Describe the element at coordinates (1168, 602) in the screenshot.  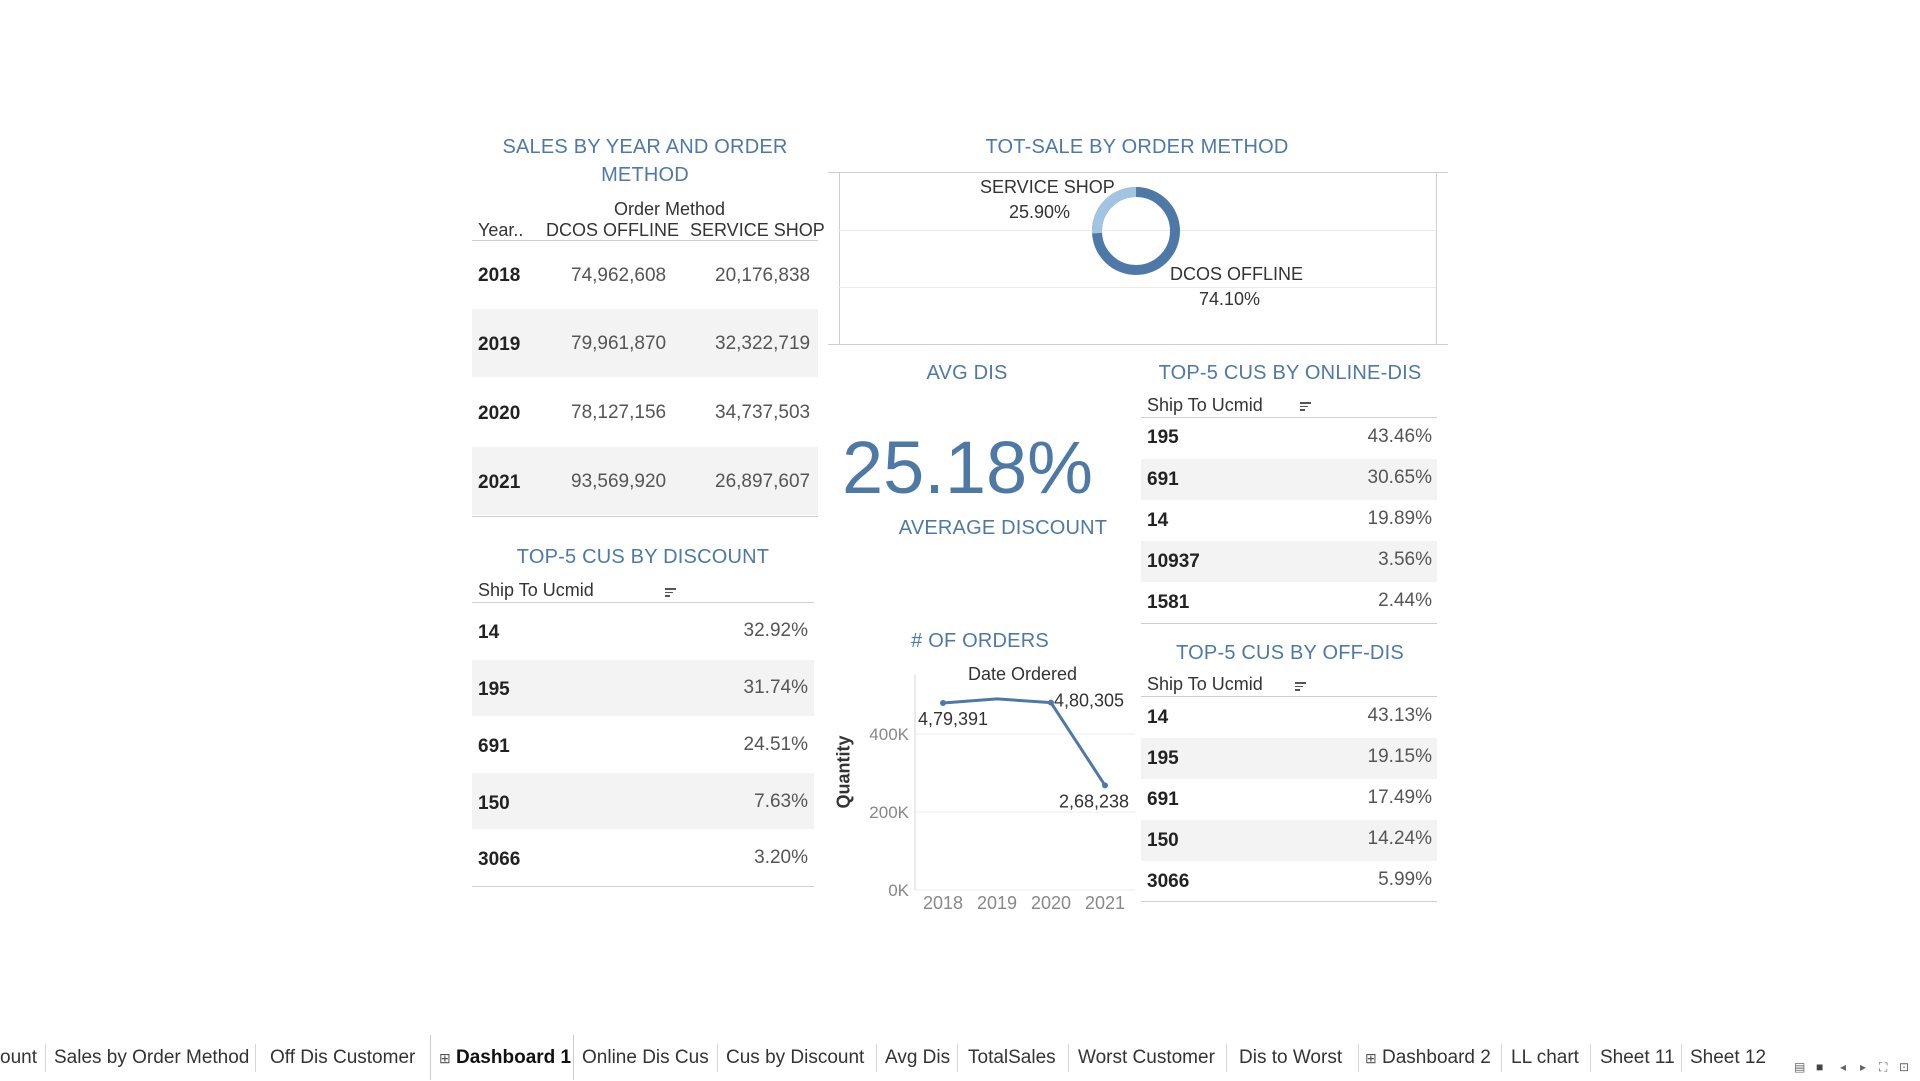
I see `customer-id-cell: 1581` at that location.